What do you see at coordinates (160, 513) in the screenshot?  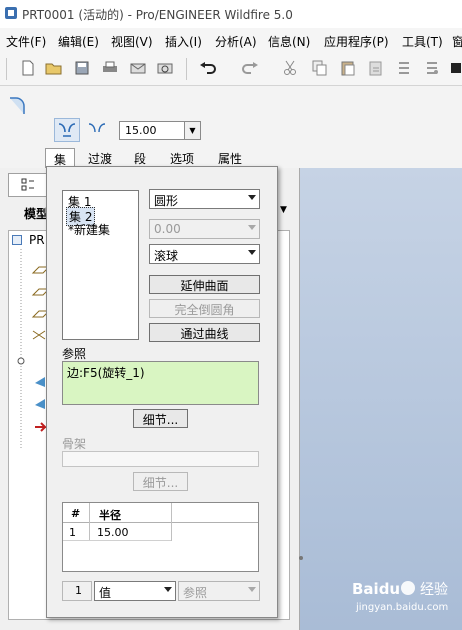 I see `table-header` at bounding box center [160, 513].